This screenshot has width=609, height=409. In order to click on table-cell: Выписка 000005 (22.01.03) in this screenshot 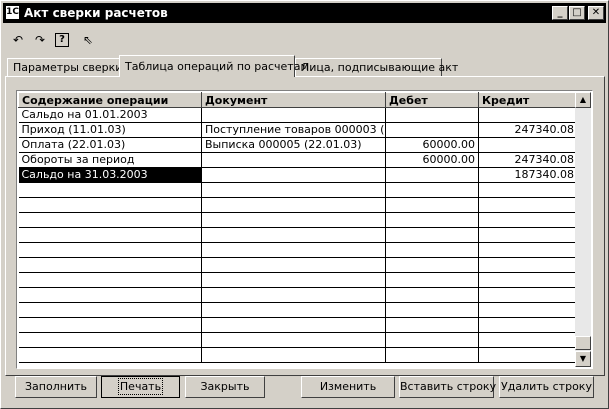, I will do `click(293, 145)`.